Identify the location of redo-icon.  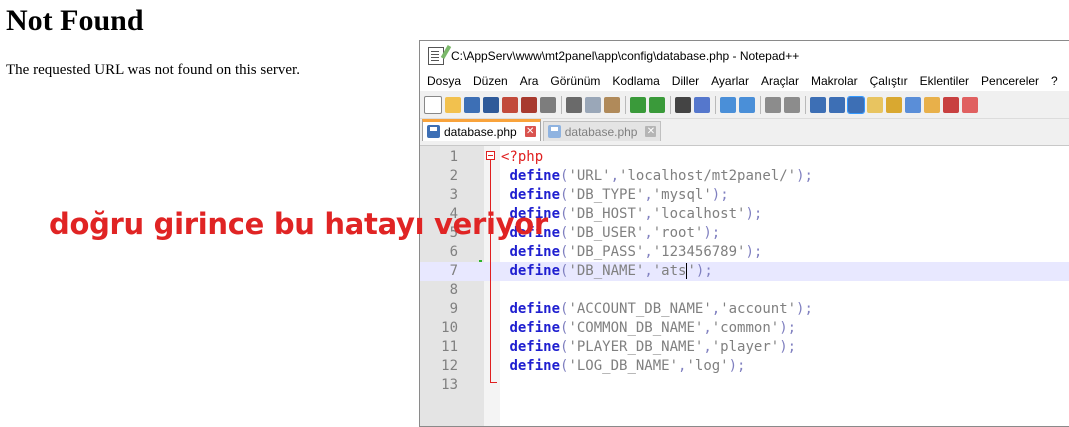
(657, 104).